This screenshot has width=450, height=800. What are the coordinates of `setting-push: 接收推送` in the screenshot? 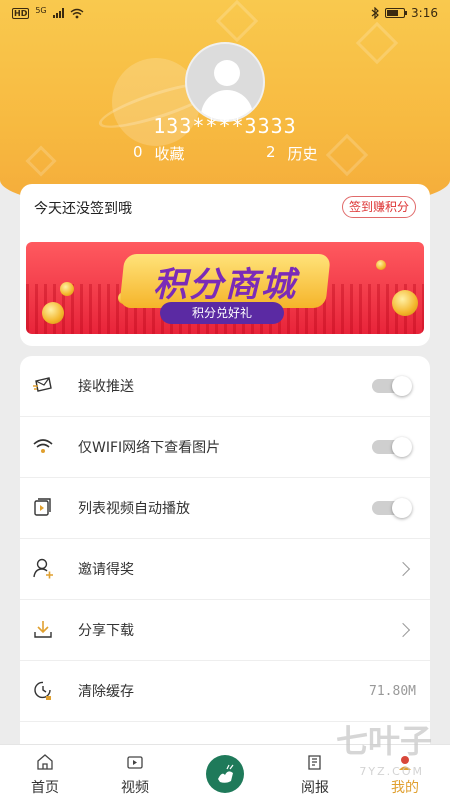 It's located at (225, 386).